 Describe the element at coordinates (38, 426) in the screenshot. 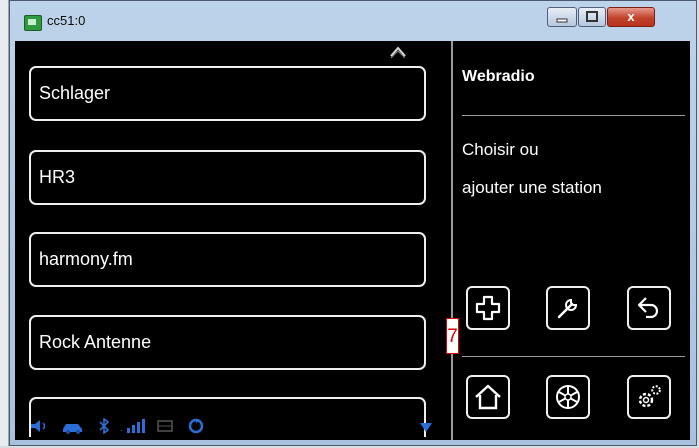

I see `speaker-icon` at that location.